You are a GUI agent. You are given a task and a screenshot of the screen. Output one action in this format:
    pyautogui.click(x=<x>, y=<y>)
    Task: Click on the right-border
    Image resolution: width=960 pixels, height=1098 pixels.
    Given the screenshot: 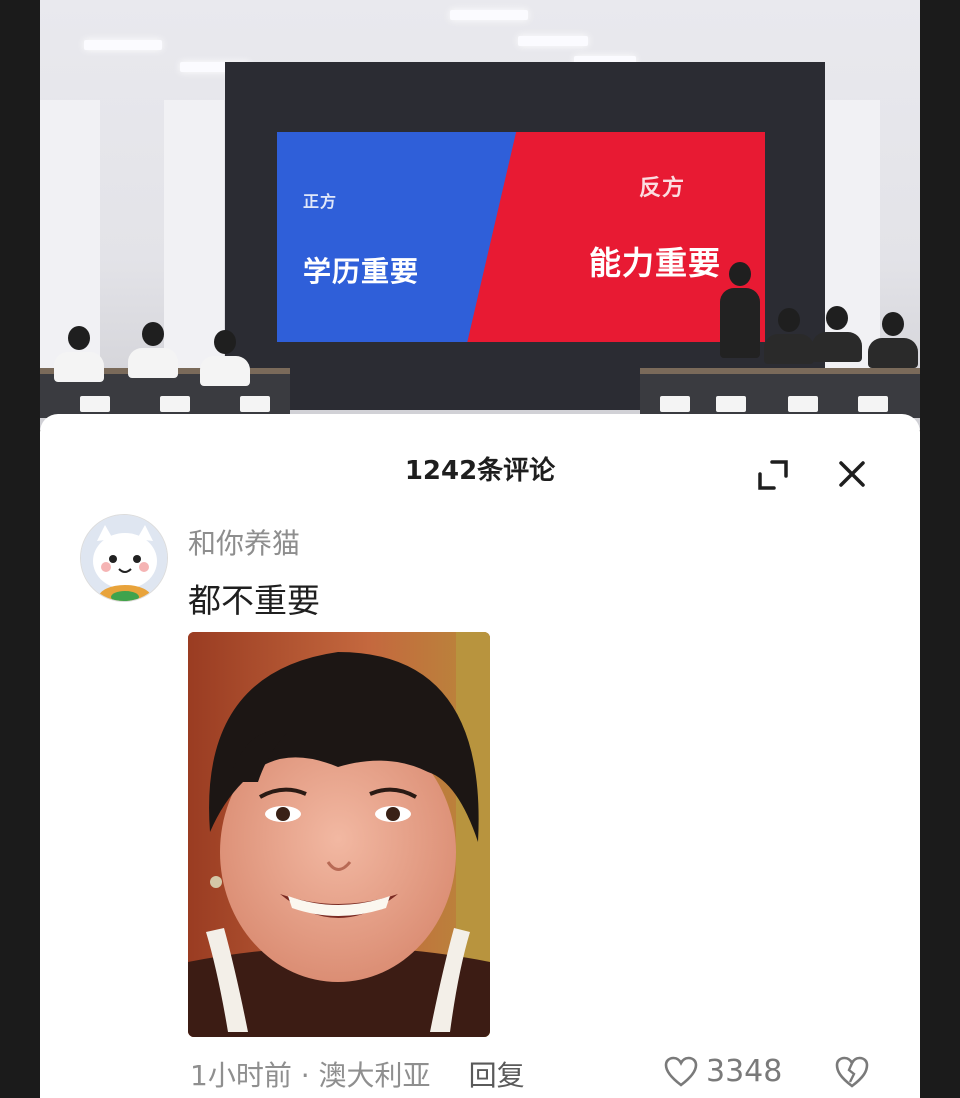 What is the action you would take?
    pyautogui.click(x=940, y=549)
    